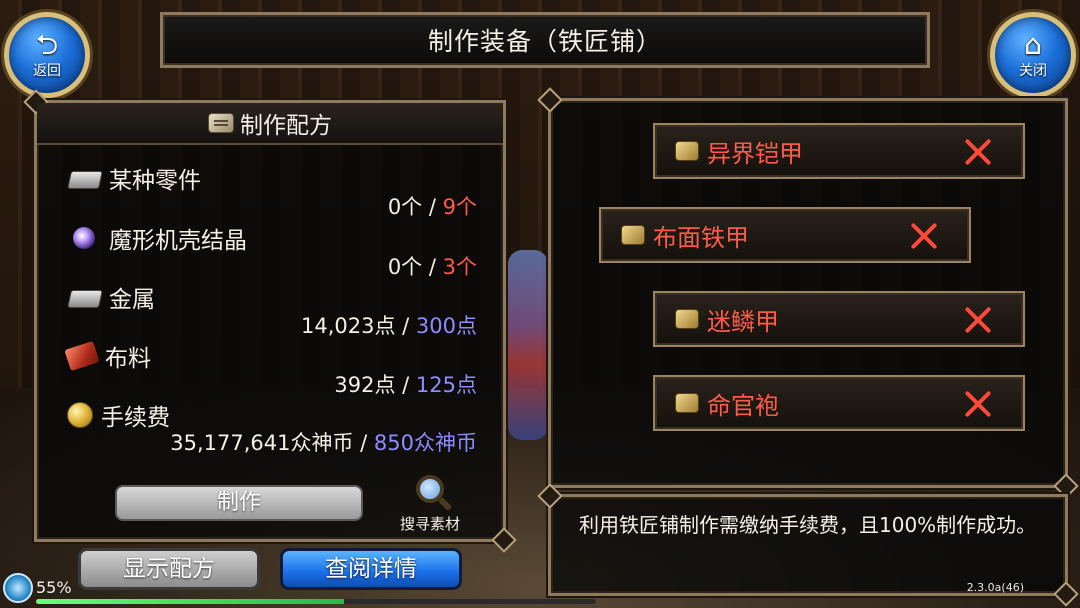 This screenshot has height=608, width=1080. Describe the element at coordinates (459, 207) in the screenshot. I see `material-need: 9个` at that location.